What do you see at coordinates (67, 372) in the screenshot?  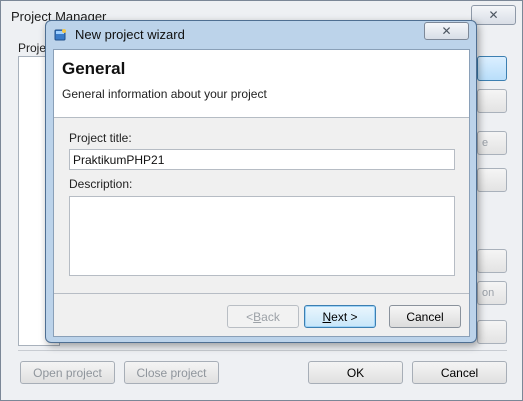 I see `open-project-button: Open project` at bounding box center [67, 372].